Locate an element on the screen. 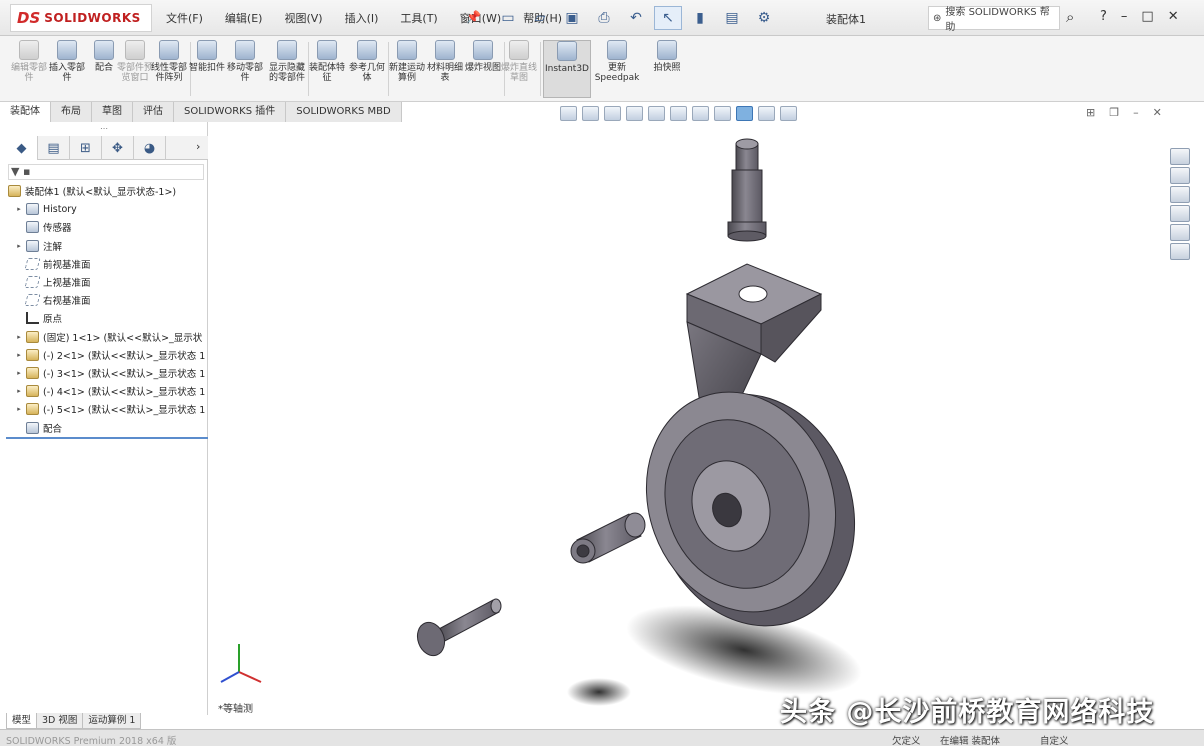  dimxpert-tab-icon: ✥ is located at coordinates (118, 148).